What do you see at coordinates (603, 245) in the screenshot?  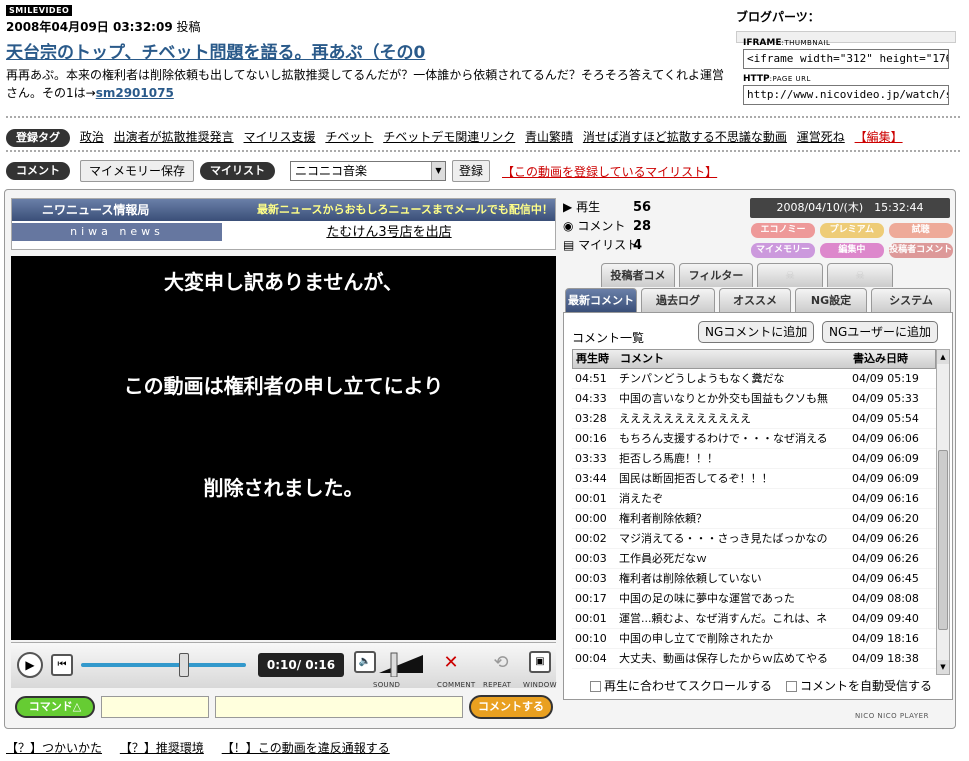 I see `mylist-count-row: ▤ マイリスト 4` at bounding box center [603, 245].